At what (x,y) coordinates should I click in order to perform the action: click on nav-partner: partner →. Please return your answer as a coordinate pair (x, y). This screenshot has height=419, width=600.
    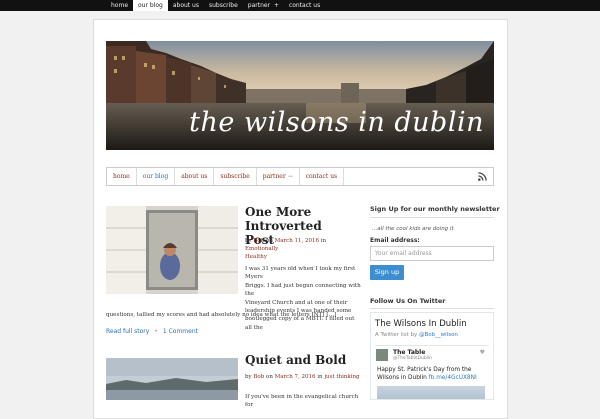
    Looking at the image, I should click on (278, 176).